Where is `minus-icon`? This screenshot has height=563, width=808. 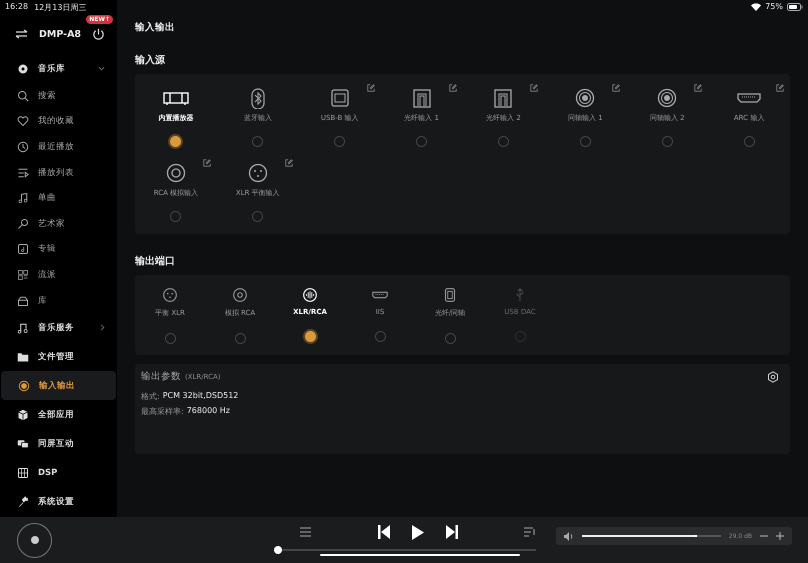 minus-icon is located at coordinates (764, 536).